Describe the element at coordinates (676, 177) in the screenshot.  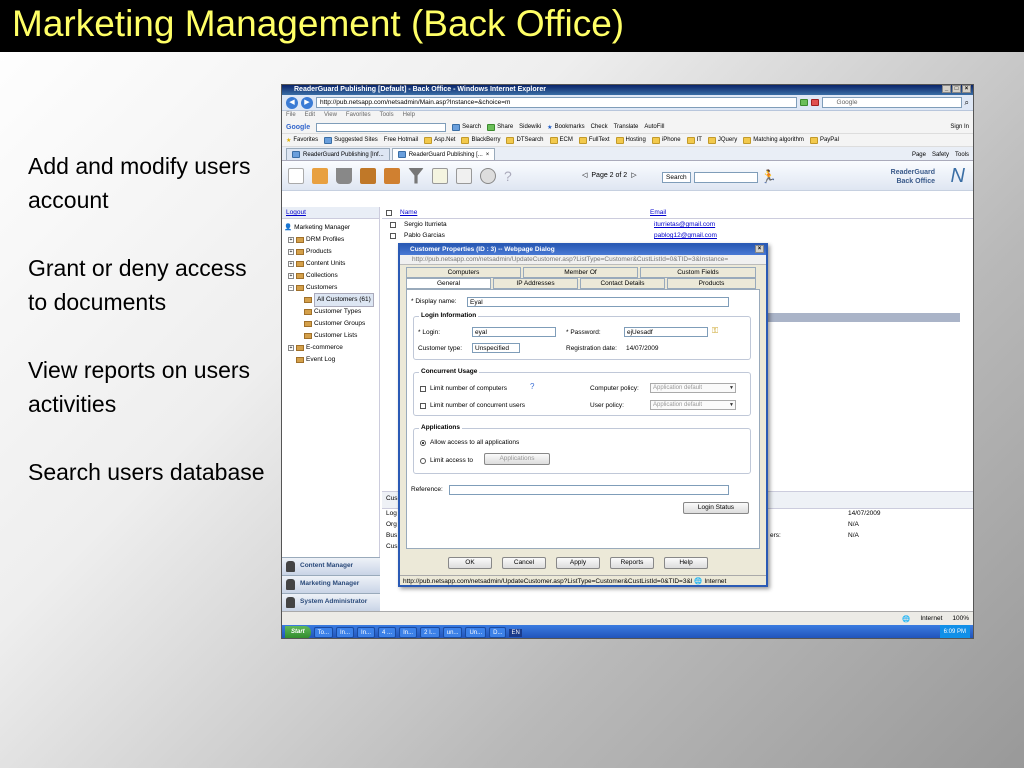
I see `search-select: Search` at that location.